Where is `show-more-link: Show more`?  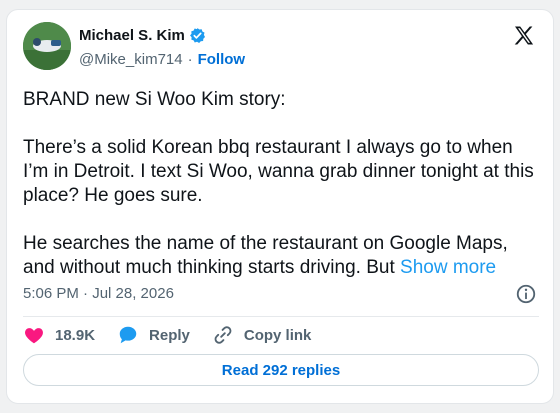
show-more-link: Show more is located at coordinates (448, 267).